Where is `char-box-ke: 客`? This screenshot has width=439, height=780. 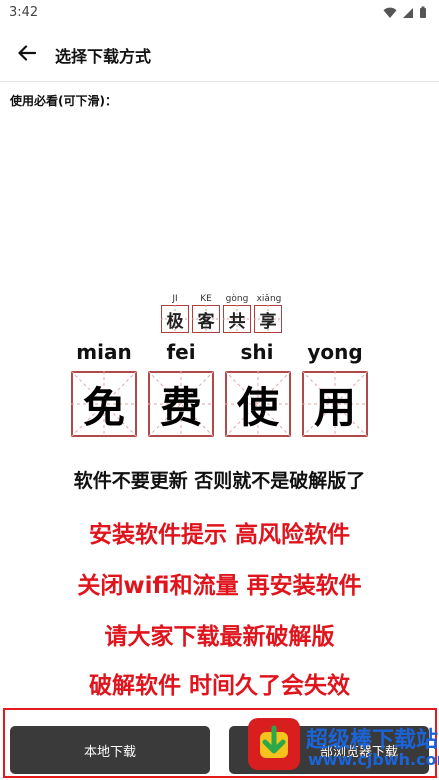
char-box-ke: 客 is located at coordinates (206, 319).